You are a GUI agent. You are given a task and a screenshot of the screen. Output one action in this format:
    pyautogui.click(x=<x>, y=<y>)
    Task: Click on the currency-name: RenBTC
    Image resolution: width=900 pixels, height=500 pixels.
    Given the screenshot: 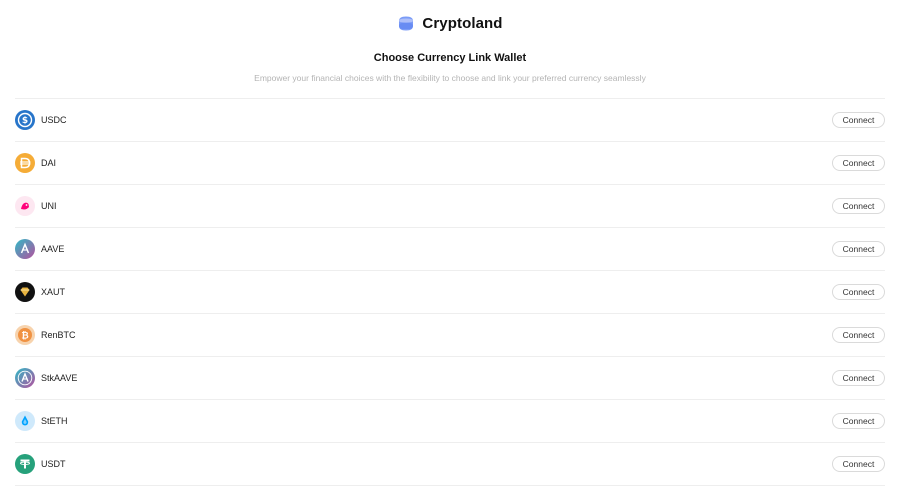 What is the action you would take?
    pyautogui.click(x=58, y=335)
    